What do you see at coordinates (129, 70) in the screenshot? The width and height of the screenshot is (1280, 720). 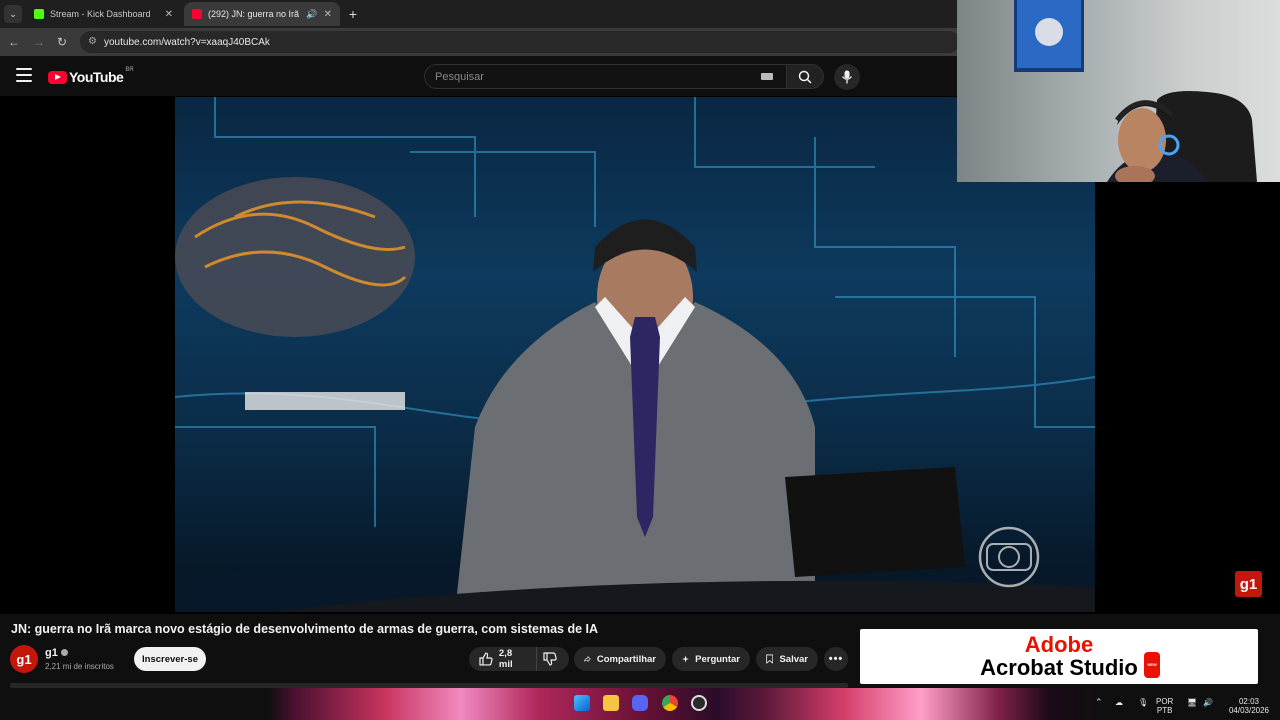 I see `country-code: BR` at bounding box center [129, 70].